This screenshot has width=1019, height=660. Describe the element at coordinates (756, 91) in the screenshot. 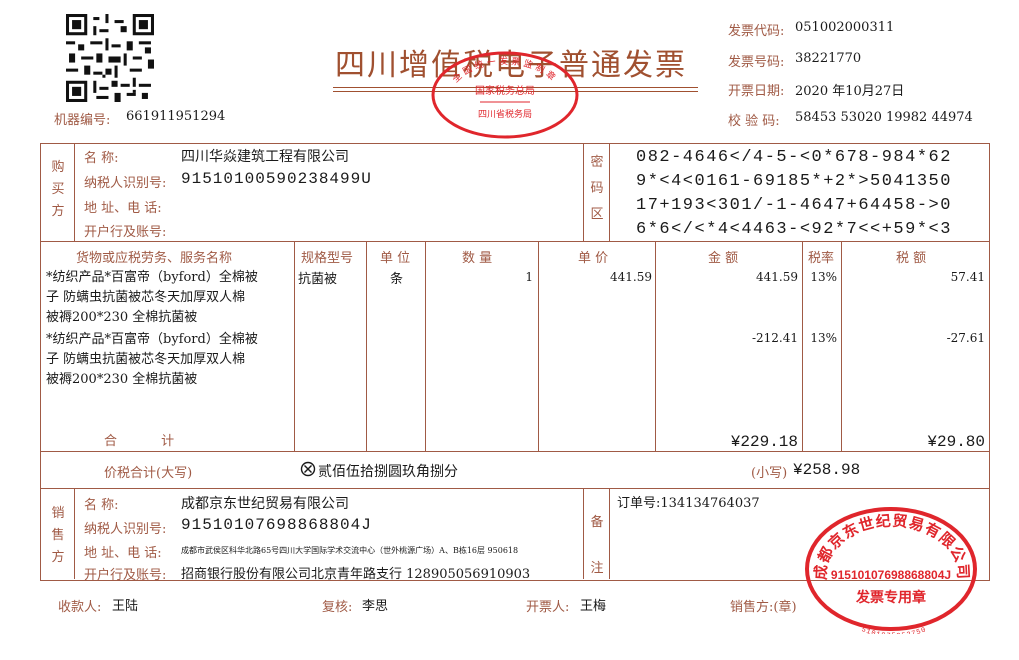

I see `invoice-date-label: 开票日期:` at that location.